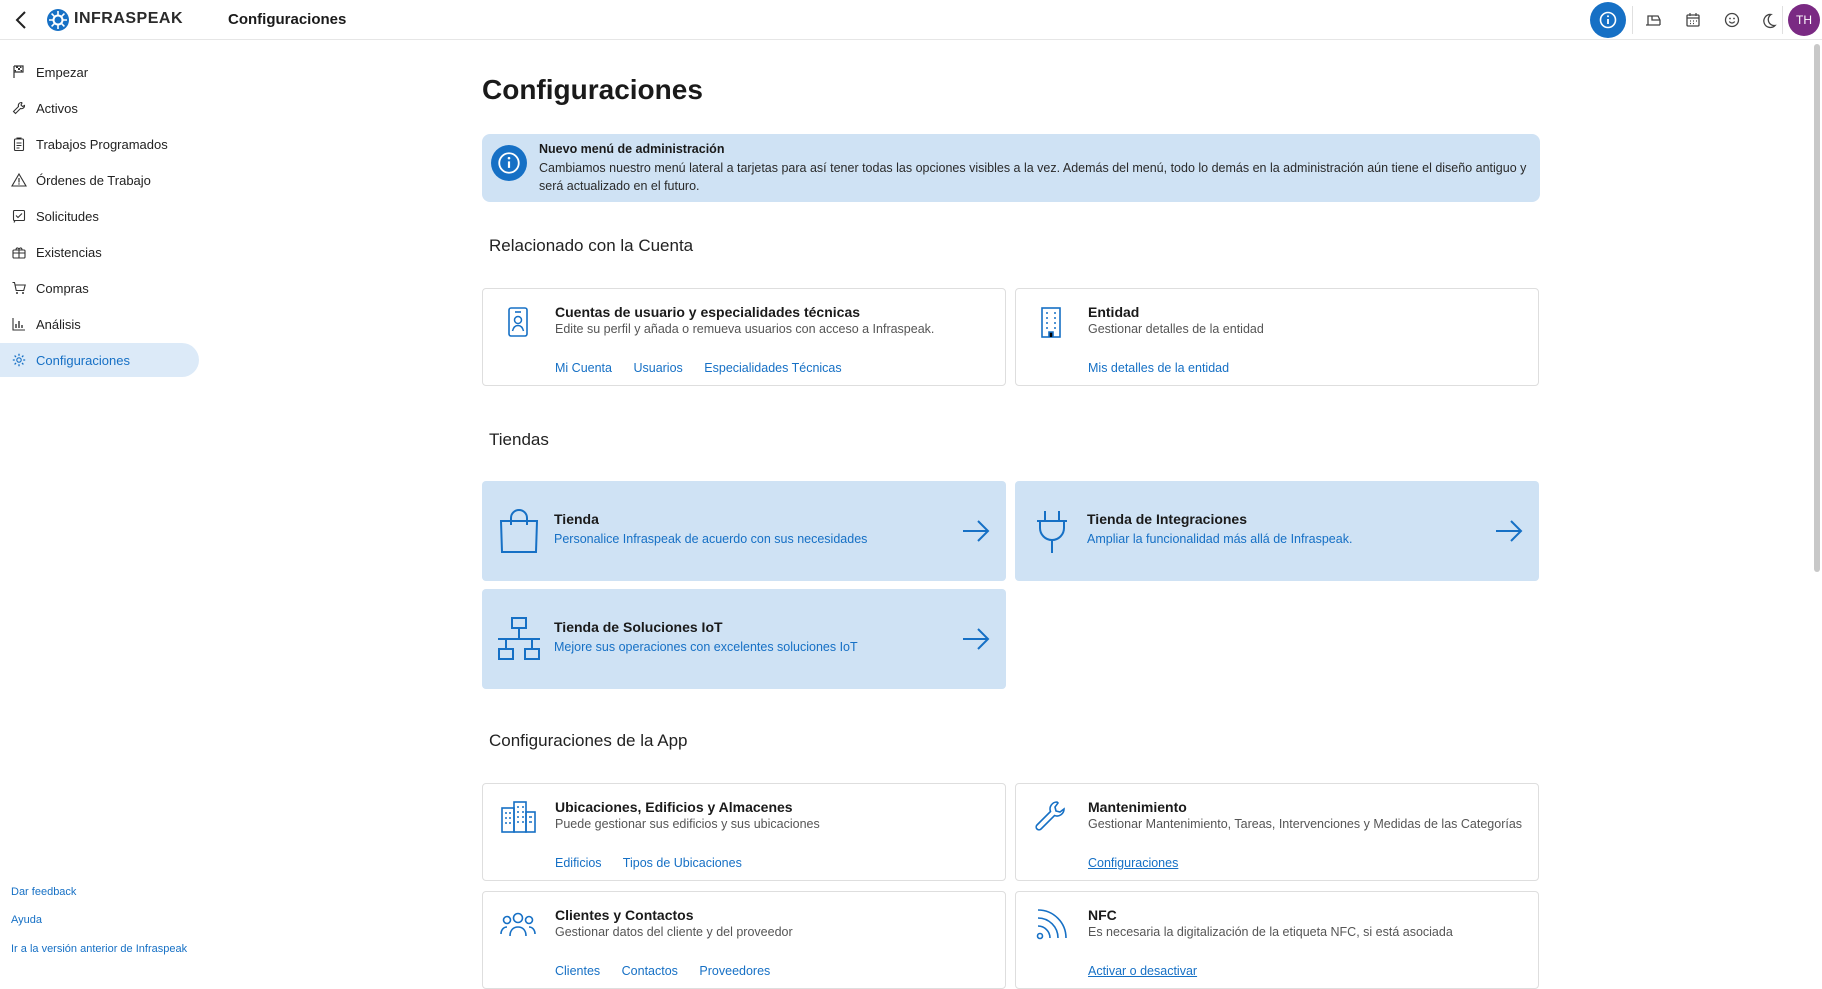  Describe the element at coordinates (99, 288) in the screenshot. I see `sidebar-item-compras: Compras` at that location.